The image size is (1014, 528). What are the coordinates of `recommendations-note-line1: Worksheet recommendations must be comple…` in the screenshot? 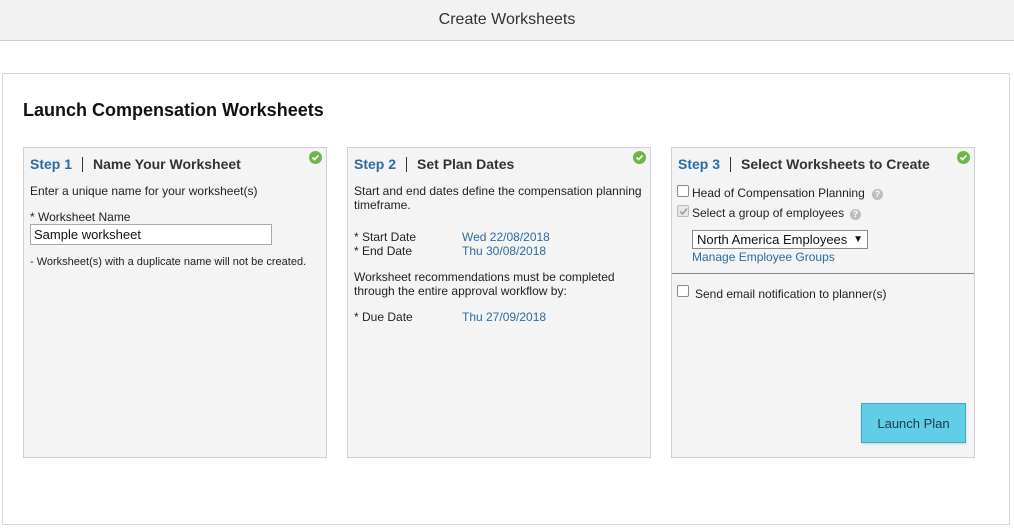 It's located at (484, 277).